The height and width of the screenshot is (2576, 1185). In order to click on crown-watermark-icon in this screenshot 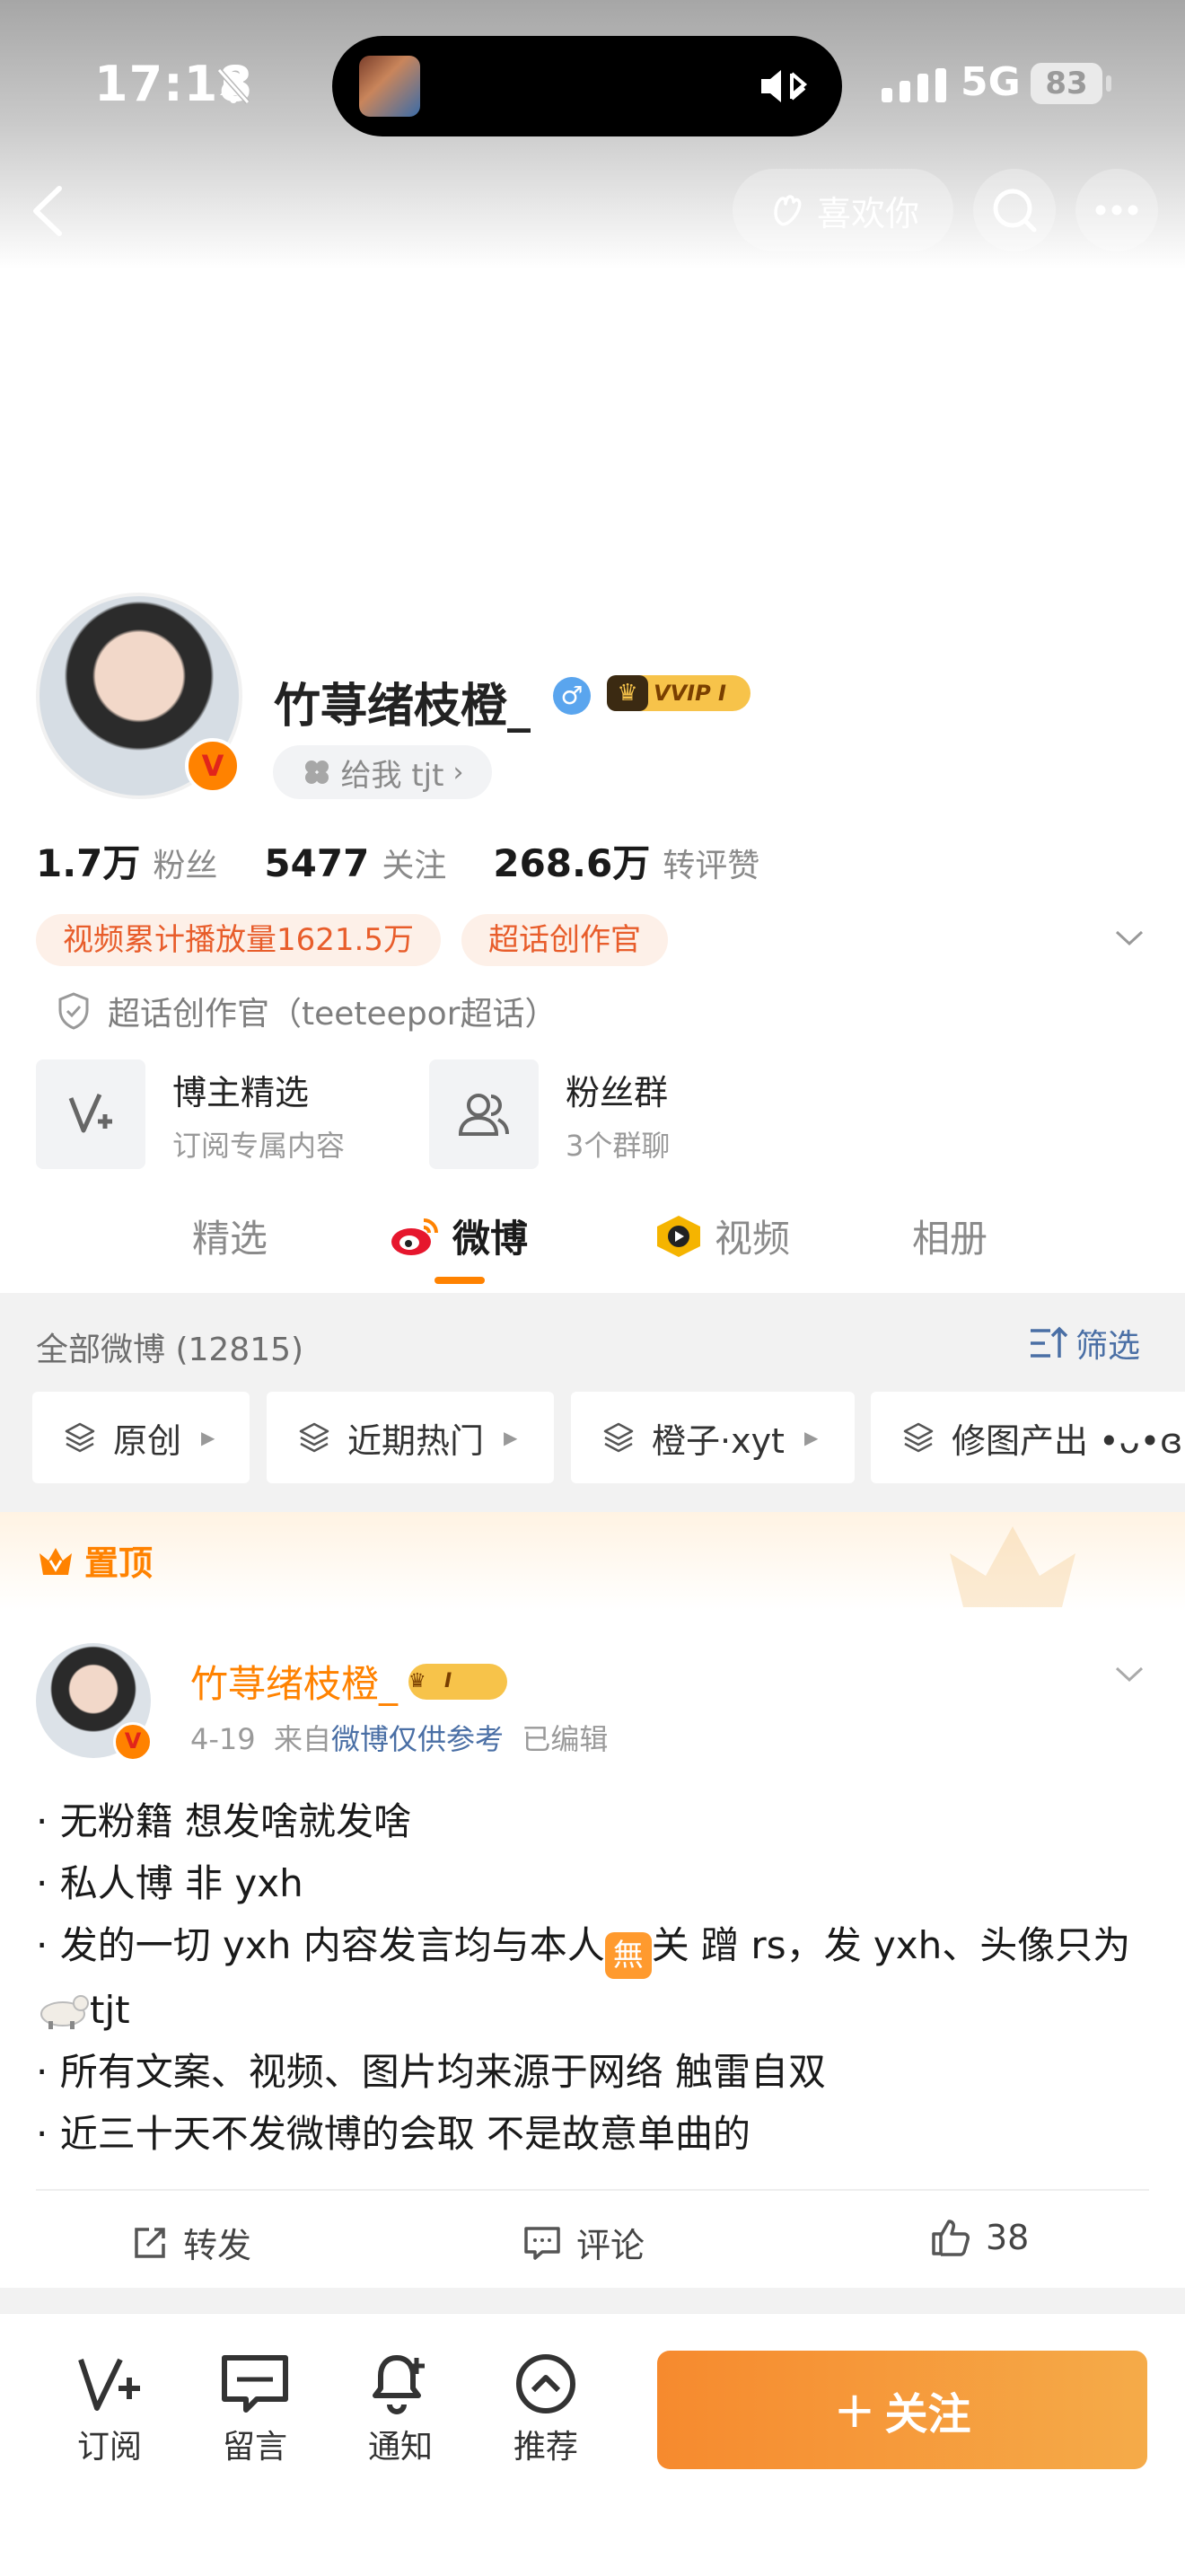, I will do `click(1012, 1566)`.